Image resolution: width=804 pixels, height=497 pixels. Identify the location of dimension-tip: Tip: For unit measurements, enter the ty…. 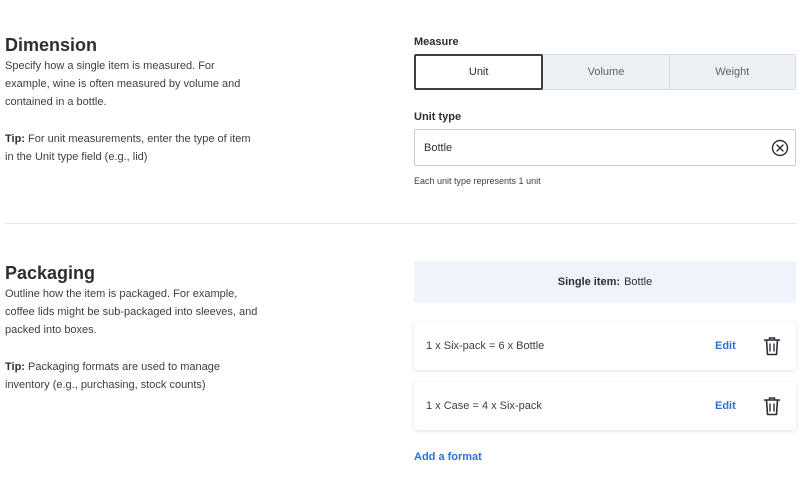
(132, 148).